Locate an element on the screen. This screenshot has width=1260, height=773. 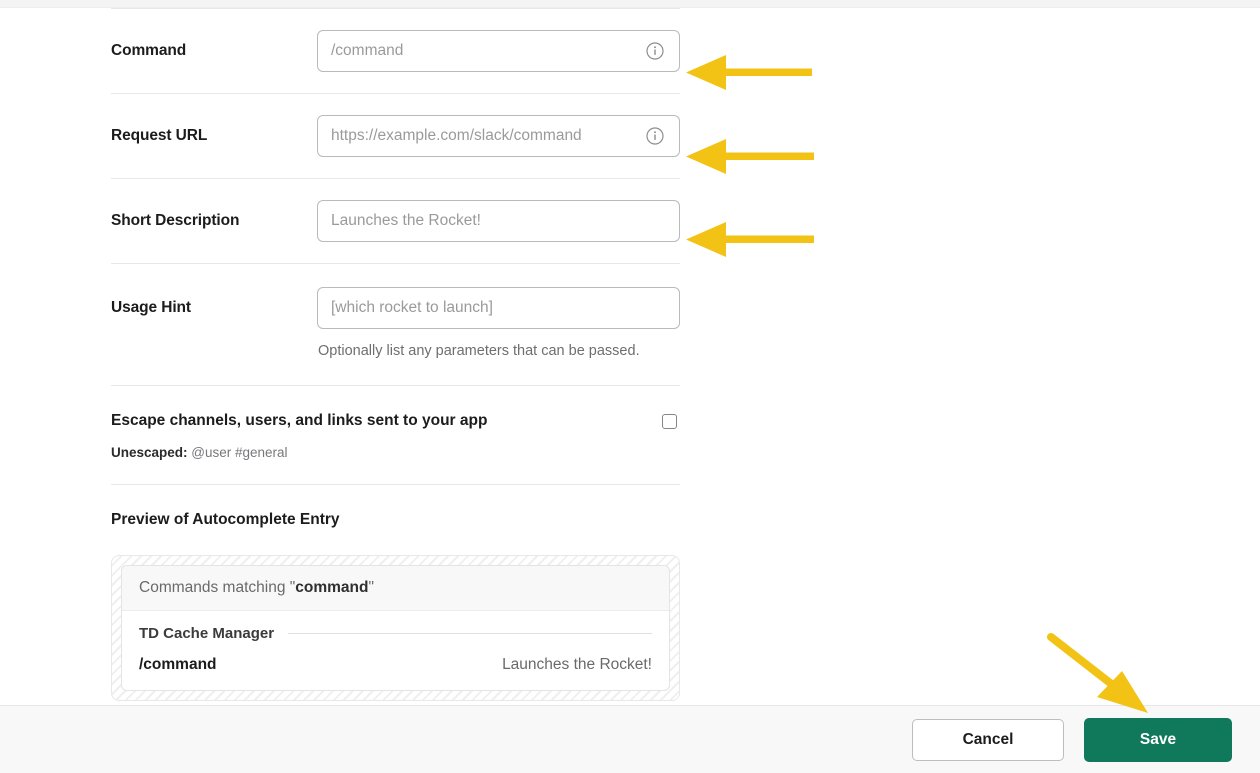
short-description-input is located at coordinates (498, 221).